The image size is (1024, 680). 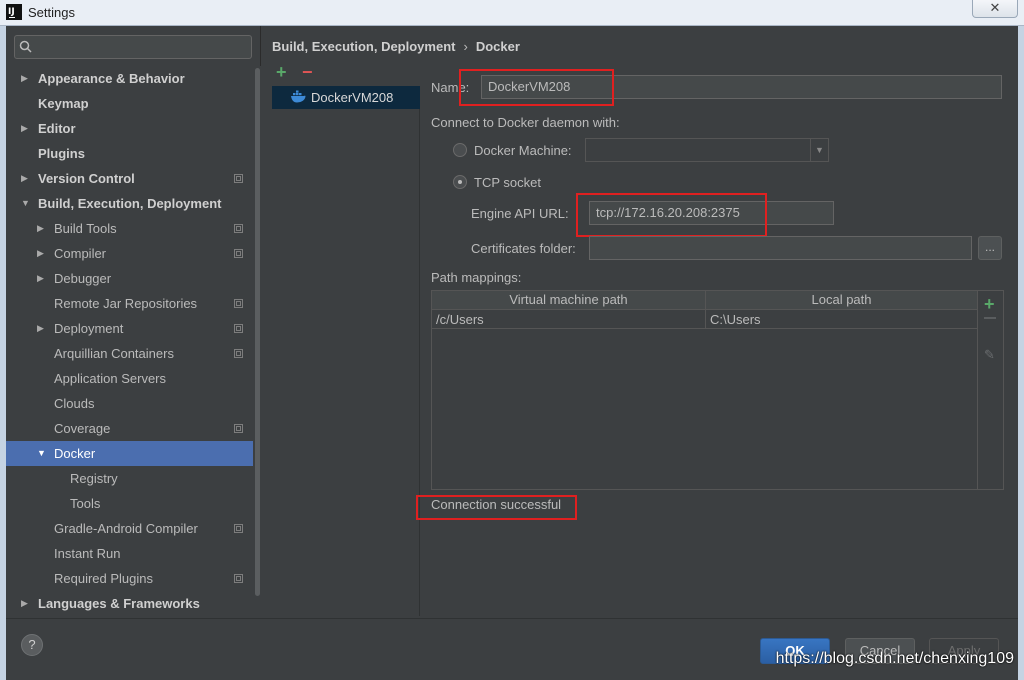 I want to click on tree-item-label: Docker, so click(x=75, y=453).